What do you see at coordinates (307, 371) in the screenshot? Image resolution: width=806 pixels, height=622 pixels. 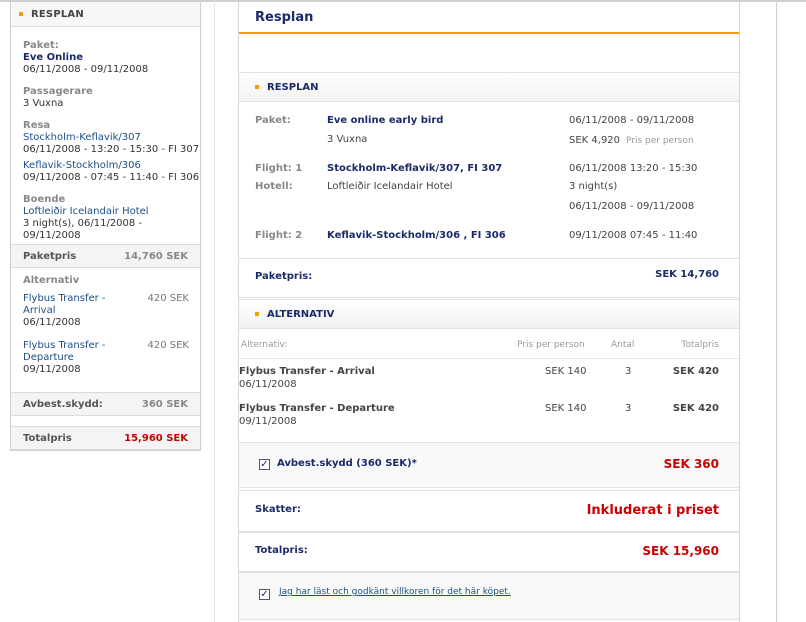 I see `alt-row-name: Flybus Transfer - Arrival` at bounding box center [307, 371].